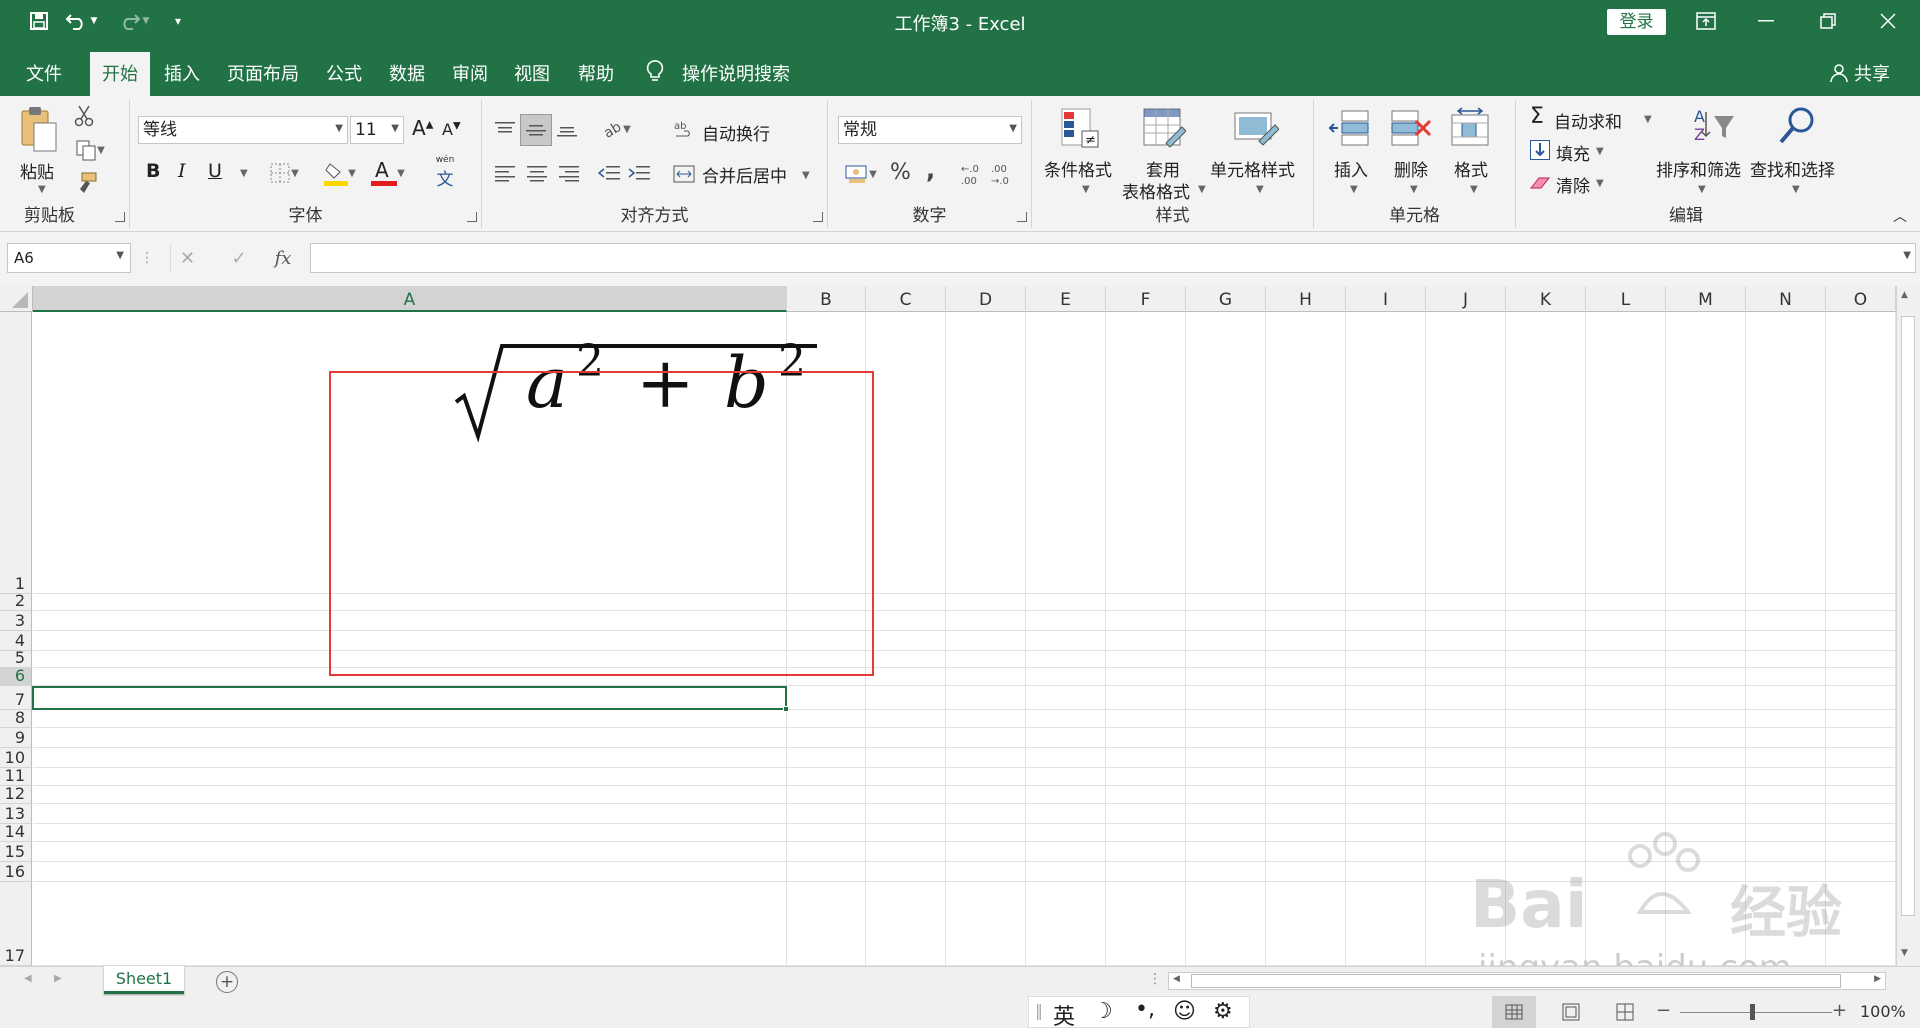 This screenshot has height=1032, width=1920. I want to click on tab-insert: 插入, so click(182, 73).